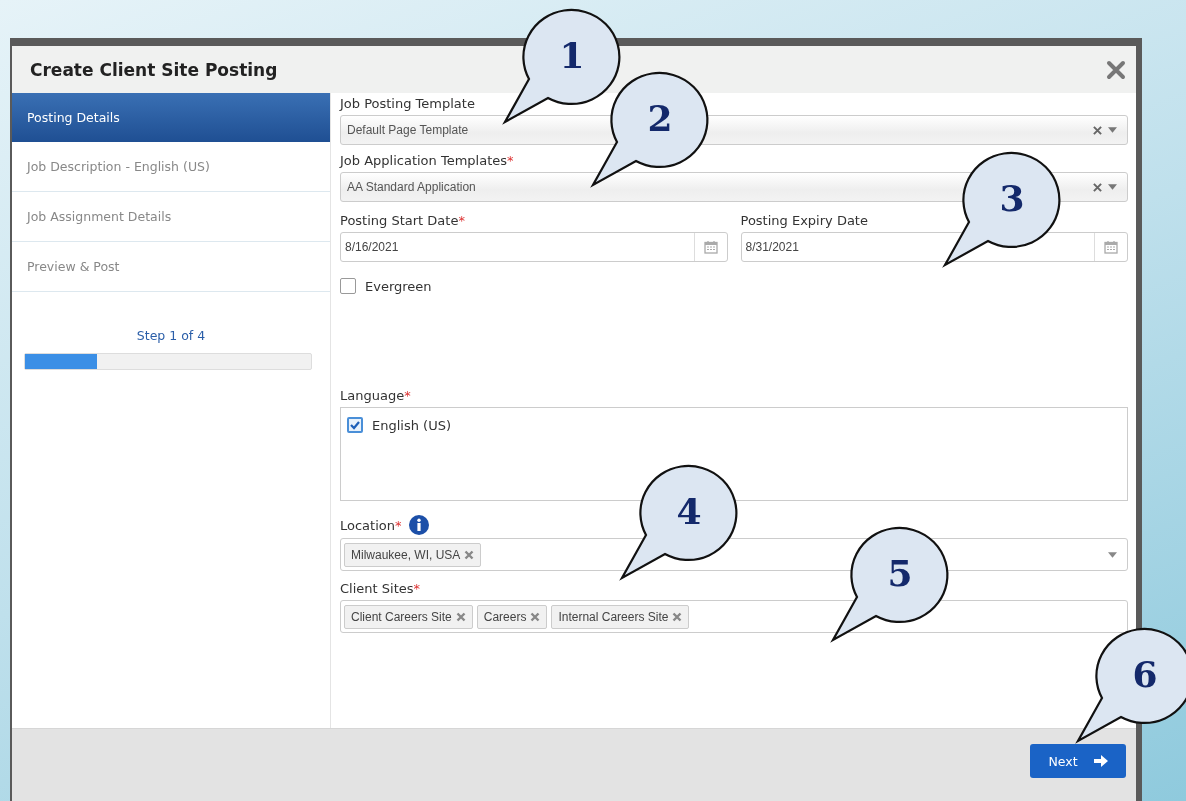  Describe the element at coordinates (1100, 761) in the screenshot. I see `arrow-right-icon` at that location.